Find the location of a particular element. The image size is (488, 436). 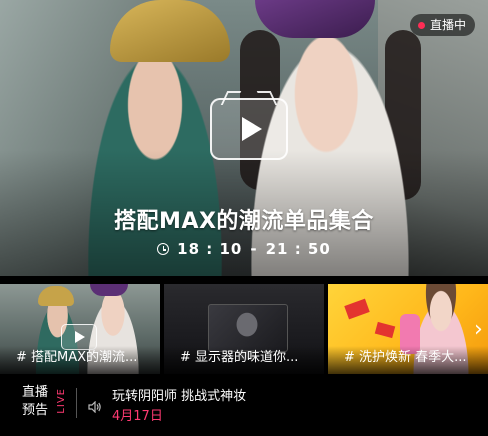

play-button is located at coordinates (249, 125).